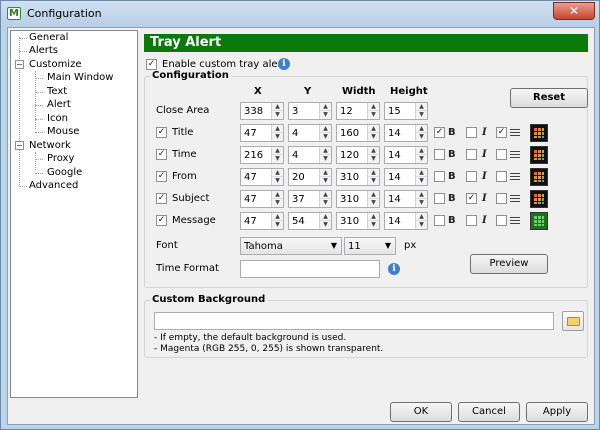 The width and height of the screenshot is (600, 430). I want to click on y-stepper: 54 ▲ ▼, so click(310, 221).